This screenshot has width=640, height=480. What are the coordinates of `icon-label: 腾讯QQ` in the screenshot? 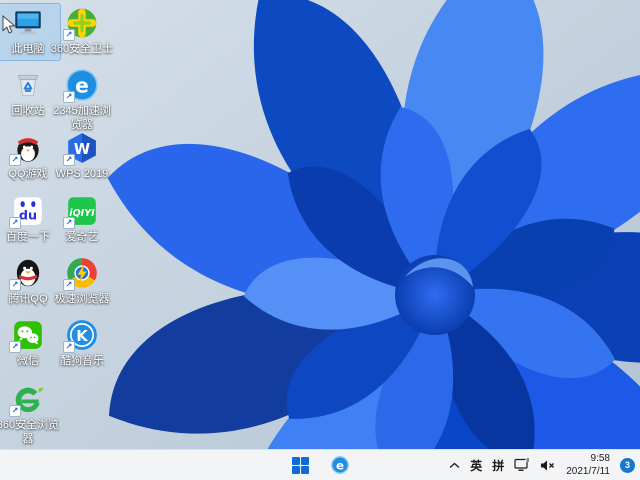 It's located at (28, 299).